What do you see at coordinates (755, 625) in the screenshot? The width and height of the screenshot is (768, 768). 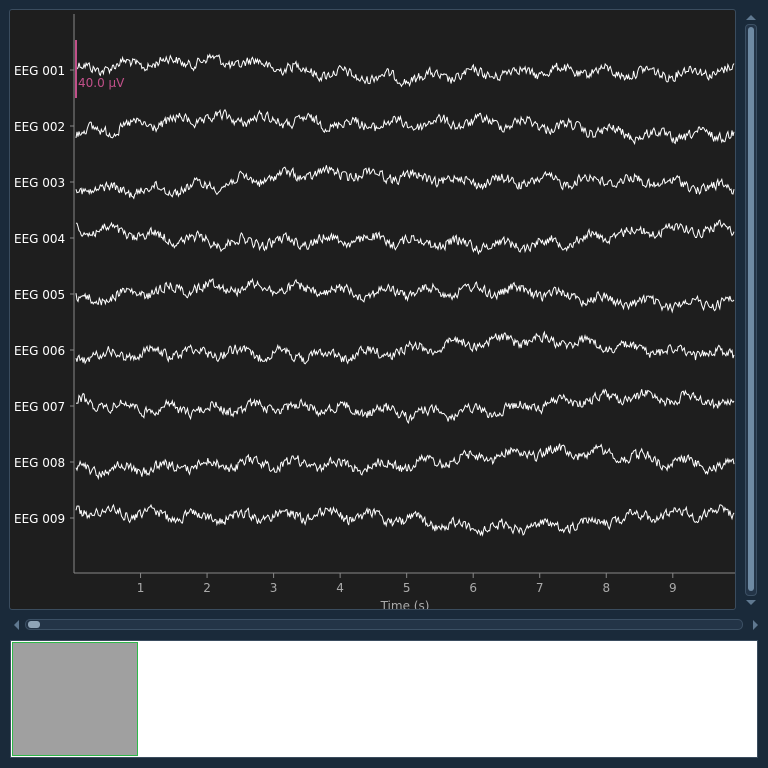 I see `scroll-right-arrow-icon` at bounding box center [755, 625].